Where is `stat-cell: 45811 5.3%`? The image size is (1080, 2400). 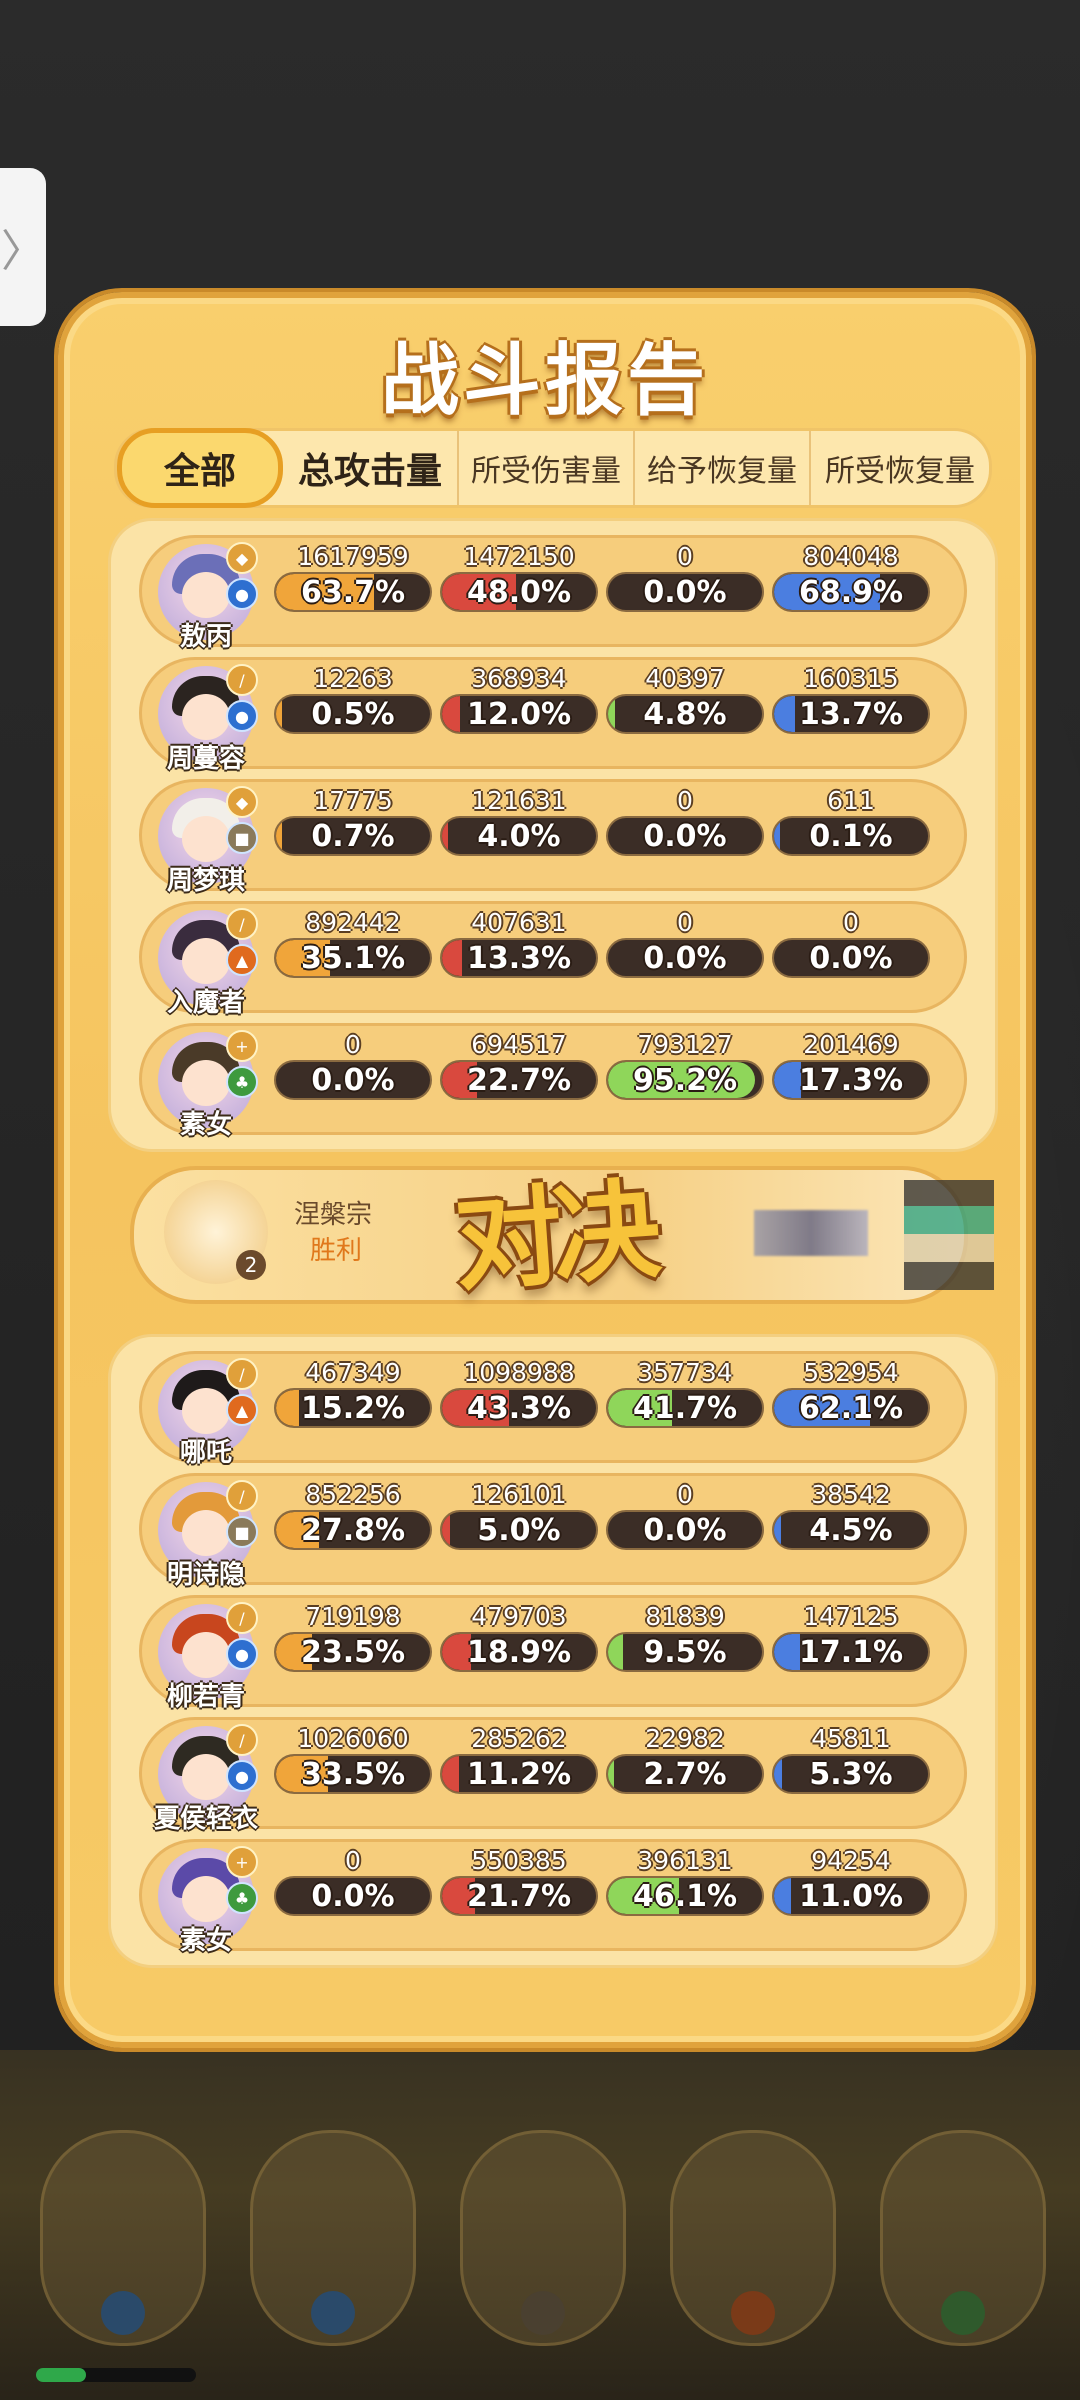
stat-cell: 45811 5.3% is located at coordinates (851, 1759).